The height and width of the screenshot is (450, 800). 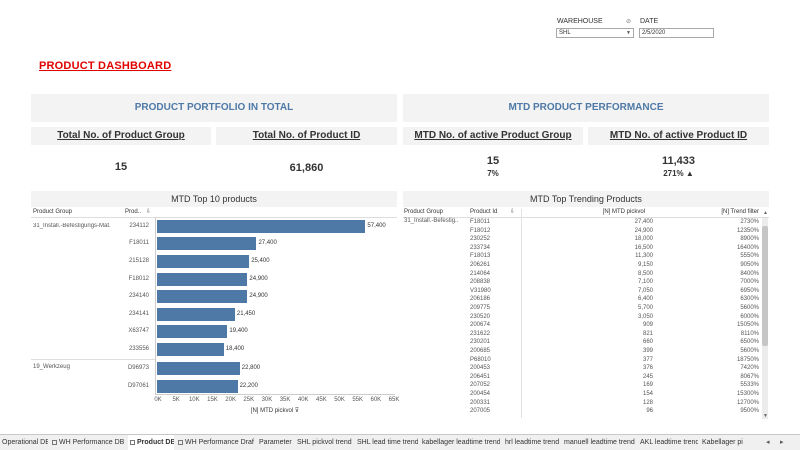 I want to click on trending-pickvol: 376, so click(x=647, y=368).